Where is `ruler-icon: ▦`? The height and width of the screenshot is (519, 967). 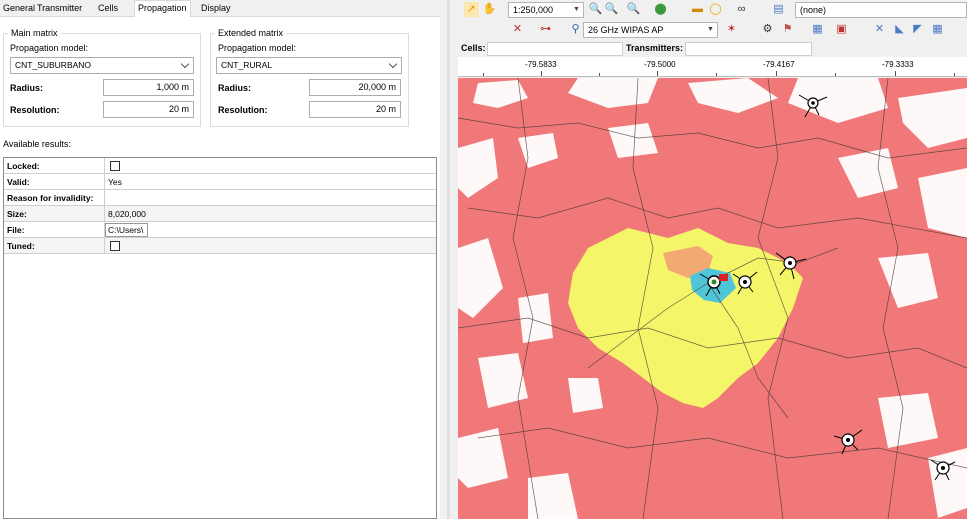 ruler-icon: ▦ is located at coordinates (937, 29).